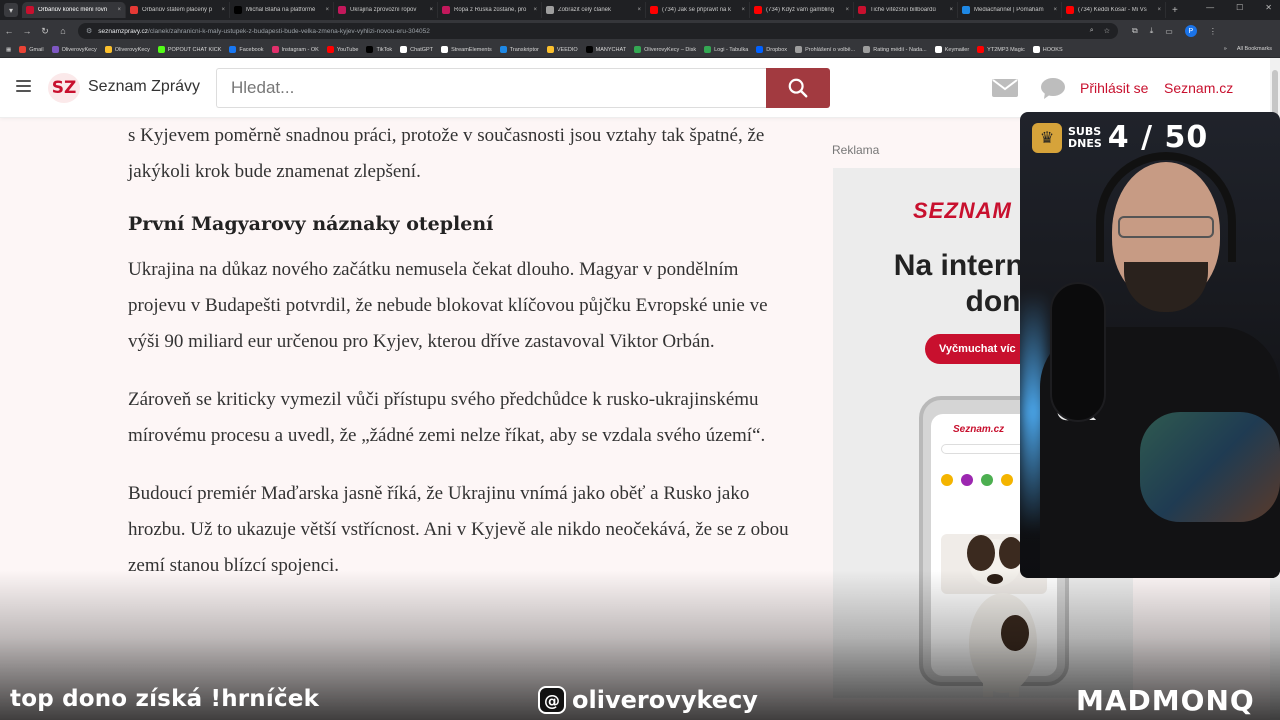 This screenshot has width=1280, height=720. What do you see at coordinates (189, 49) in the screenshot?
I see `bookmark-item: POPOUT CHAT KICK` at bounding box center [189, 49].